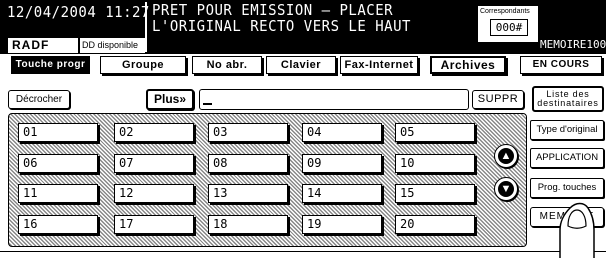 The width and height of the screenshot is (606, 258). Describe the element at coordinates (281, 27) in the screenshot. I see `status-message-line2: L'ORIGINAL RECTO VERS LE HAUT` at that location.